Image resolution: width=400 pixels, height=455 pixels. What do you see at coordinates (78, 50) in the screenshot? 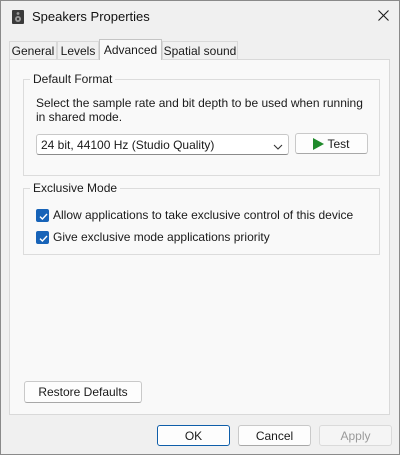
I see `tab-levels: Levels` at bounding box center [78, 50].